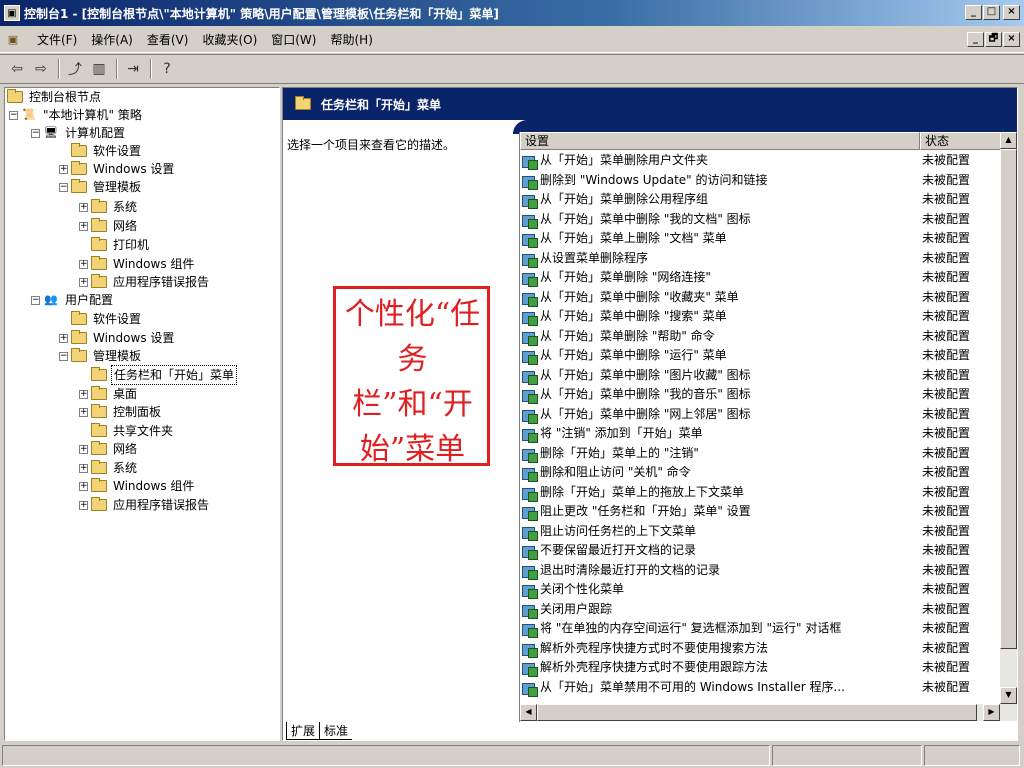 This screenshot has height=768, width=1024. I want to click on close-button: ×, so click(1011, 12).